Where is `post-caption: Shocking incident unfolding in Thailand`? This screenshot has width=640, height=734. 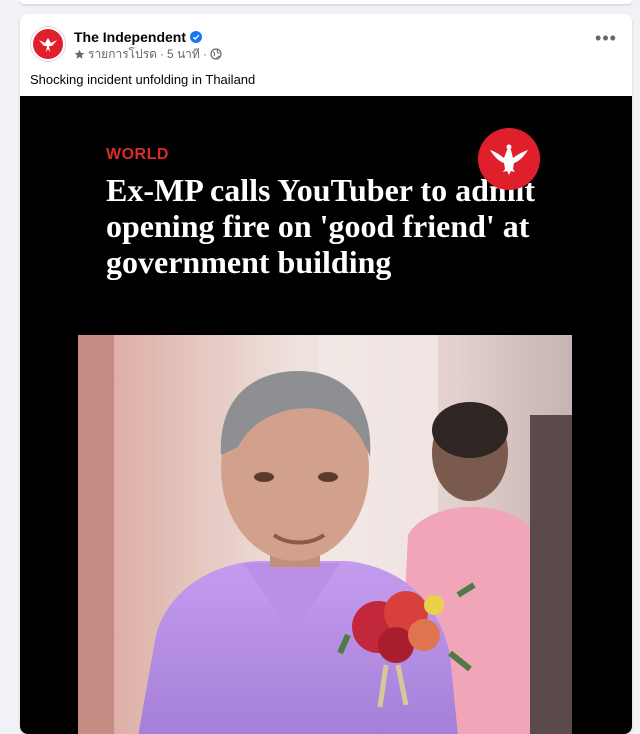 post-caption: Shocking incident unfolding in Thailand is located at coordinates (143, 79).